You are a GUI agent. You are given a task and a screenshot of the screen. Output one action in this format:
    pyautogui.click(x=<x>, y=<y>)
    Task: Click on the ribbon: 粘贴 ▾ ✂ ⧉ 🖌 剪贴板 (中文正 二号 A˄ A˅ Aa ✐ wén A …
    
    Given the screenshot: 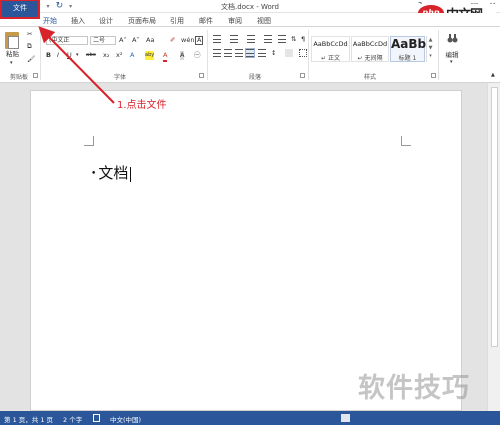 What is the action you would take?
    pyautogui.click(x=250, y=55)
    